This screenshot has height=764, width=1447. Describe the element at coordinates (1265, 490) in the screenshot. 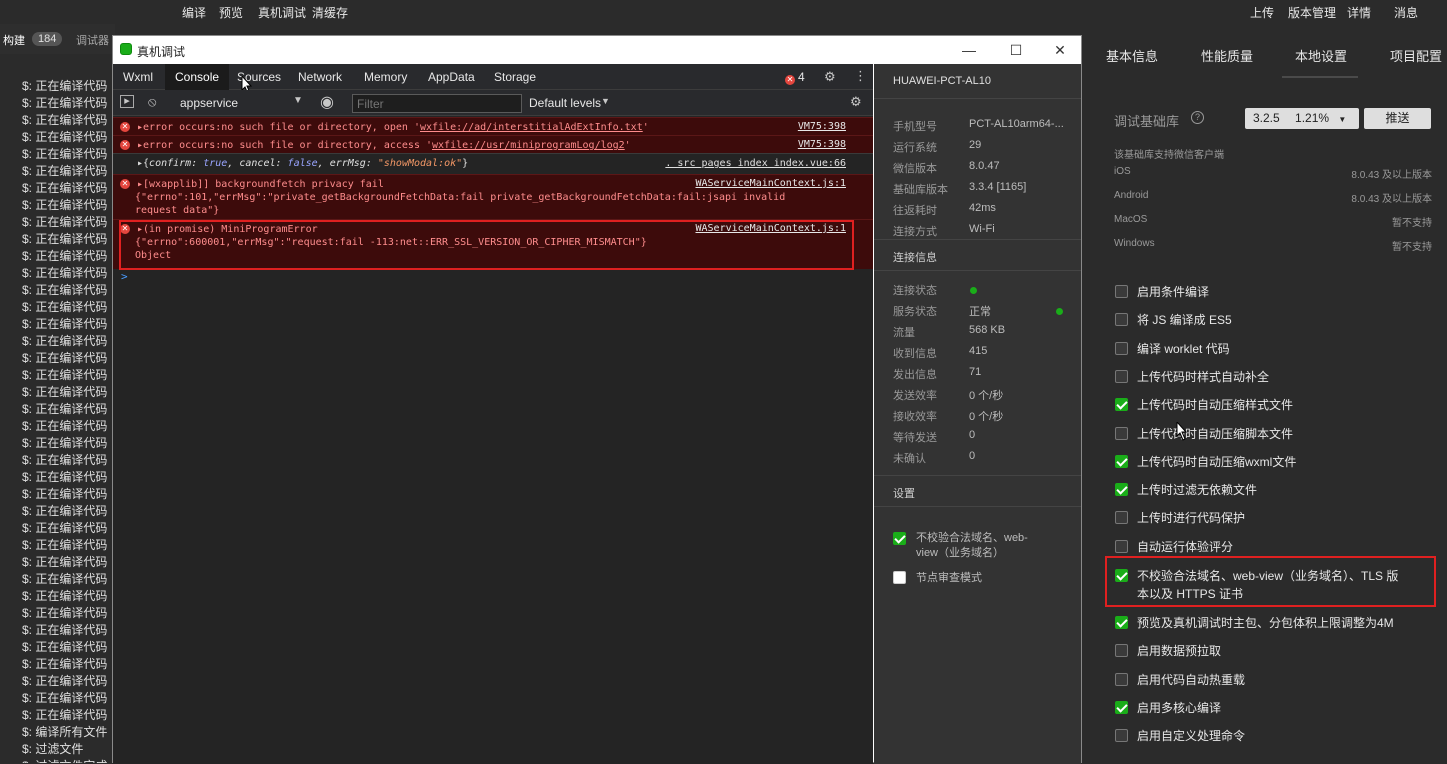

I see `settings-option: 上传时过滤无依赖文件` at that location.